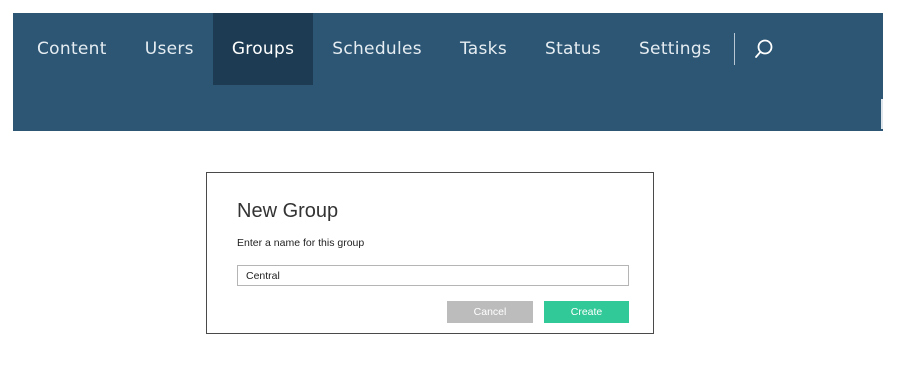 The width and height of the screenshot is (900, 365). What do you see at coordinates (263, 49) in the screenshot?
I see `nav-item-groups: Groups` at bounding box center [263, 49].